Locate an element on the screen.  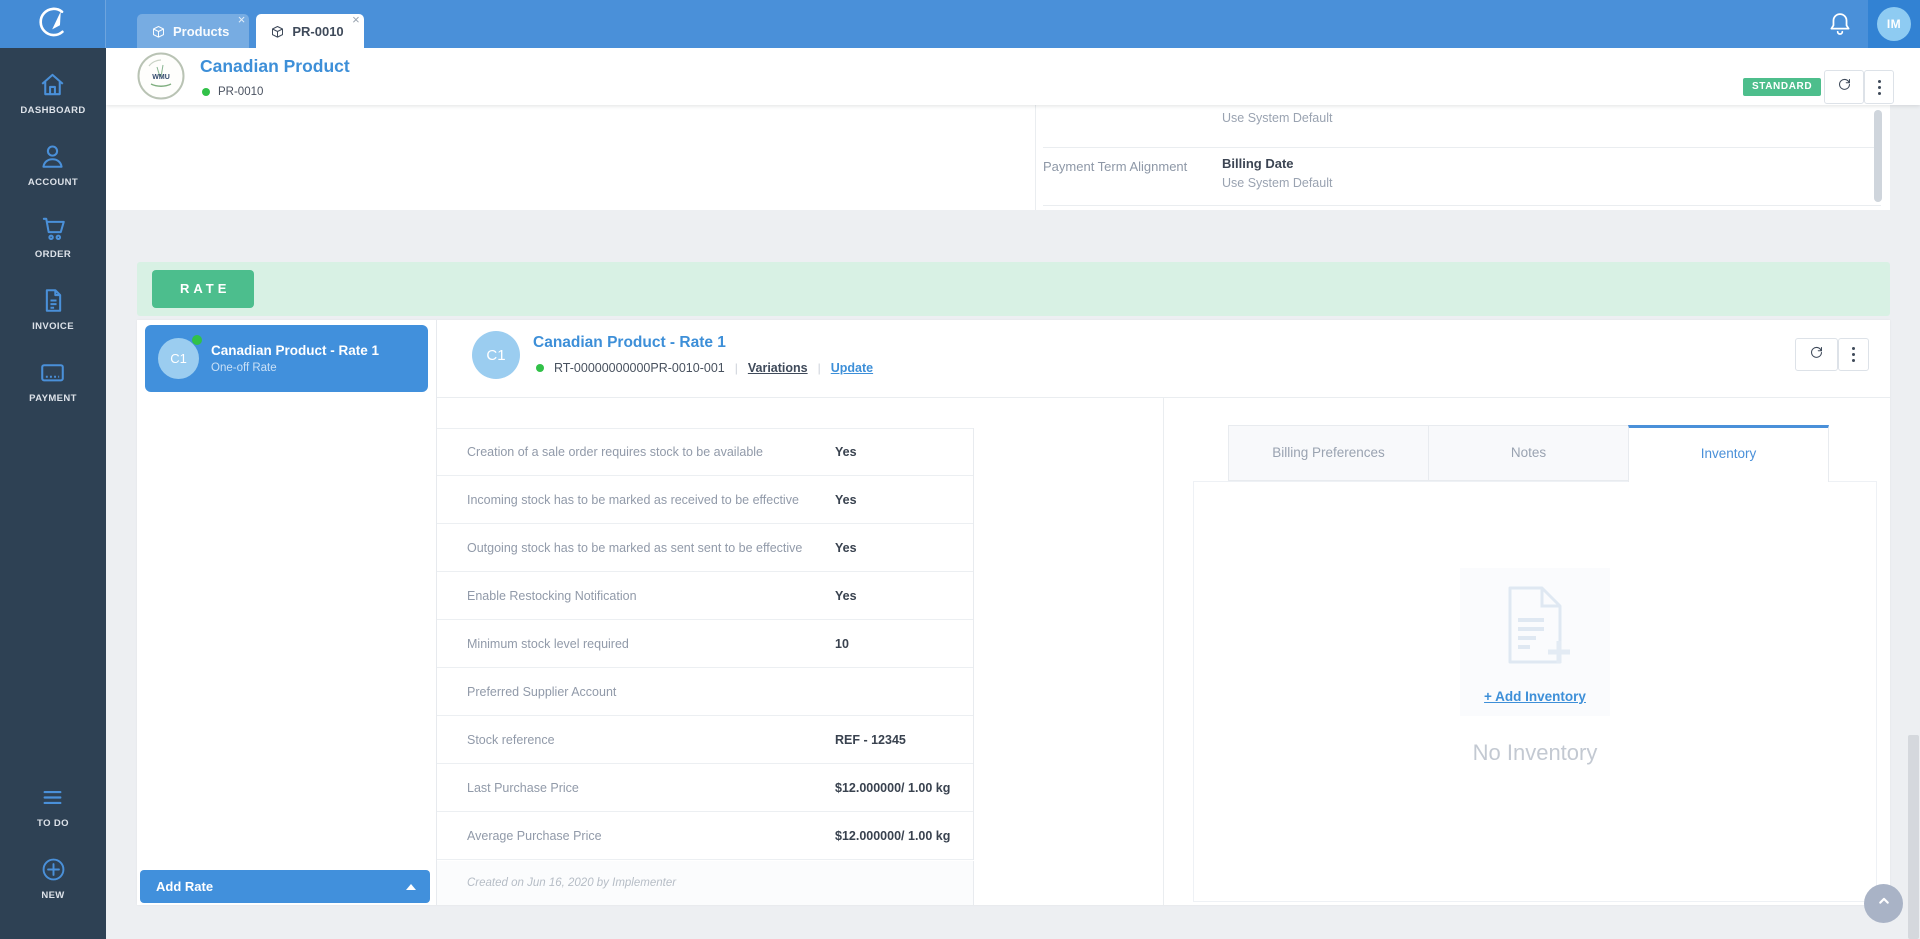
tab-inventory: Inventory is located at coordinates (1728, 453).